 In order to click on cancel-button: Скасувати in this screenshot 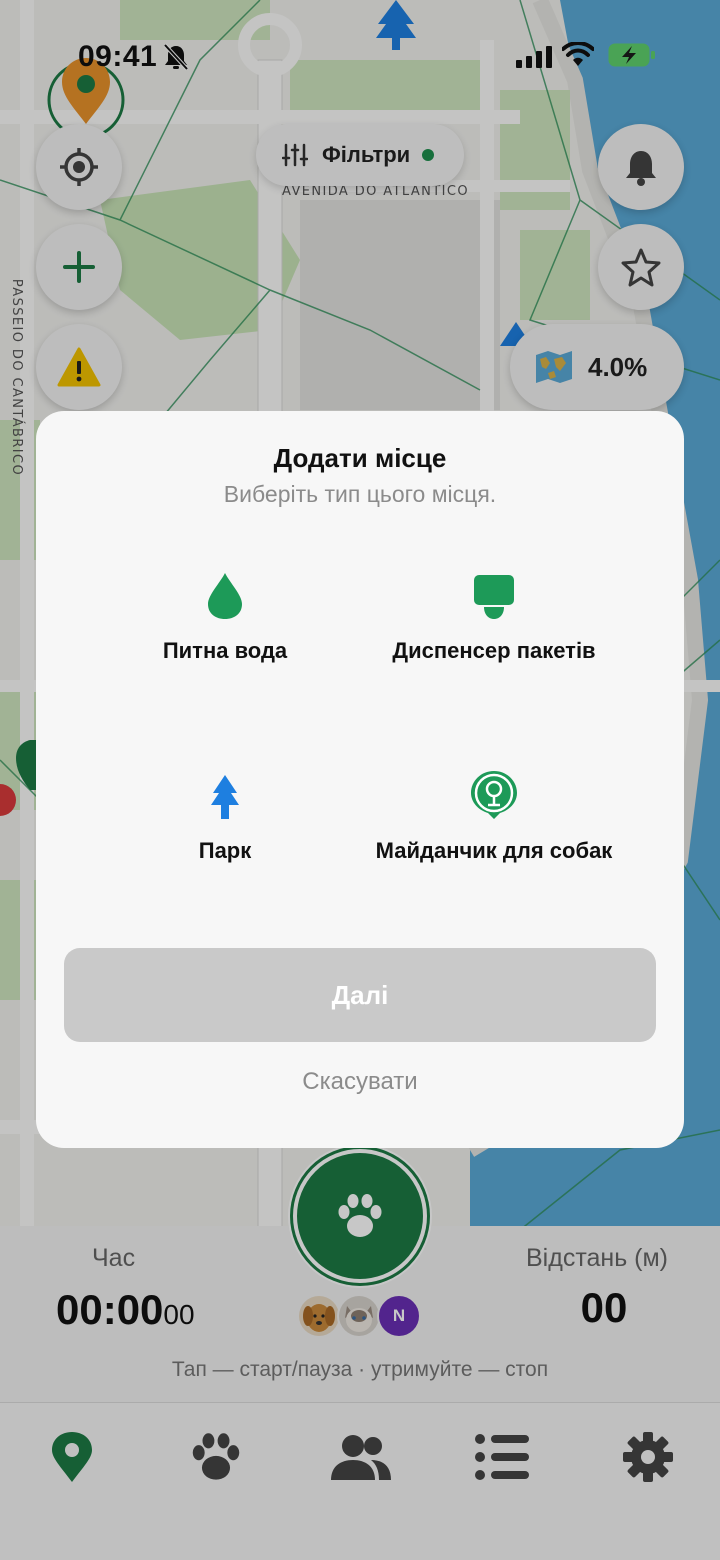, I will do `click(360, 1082)`.